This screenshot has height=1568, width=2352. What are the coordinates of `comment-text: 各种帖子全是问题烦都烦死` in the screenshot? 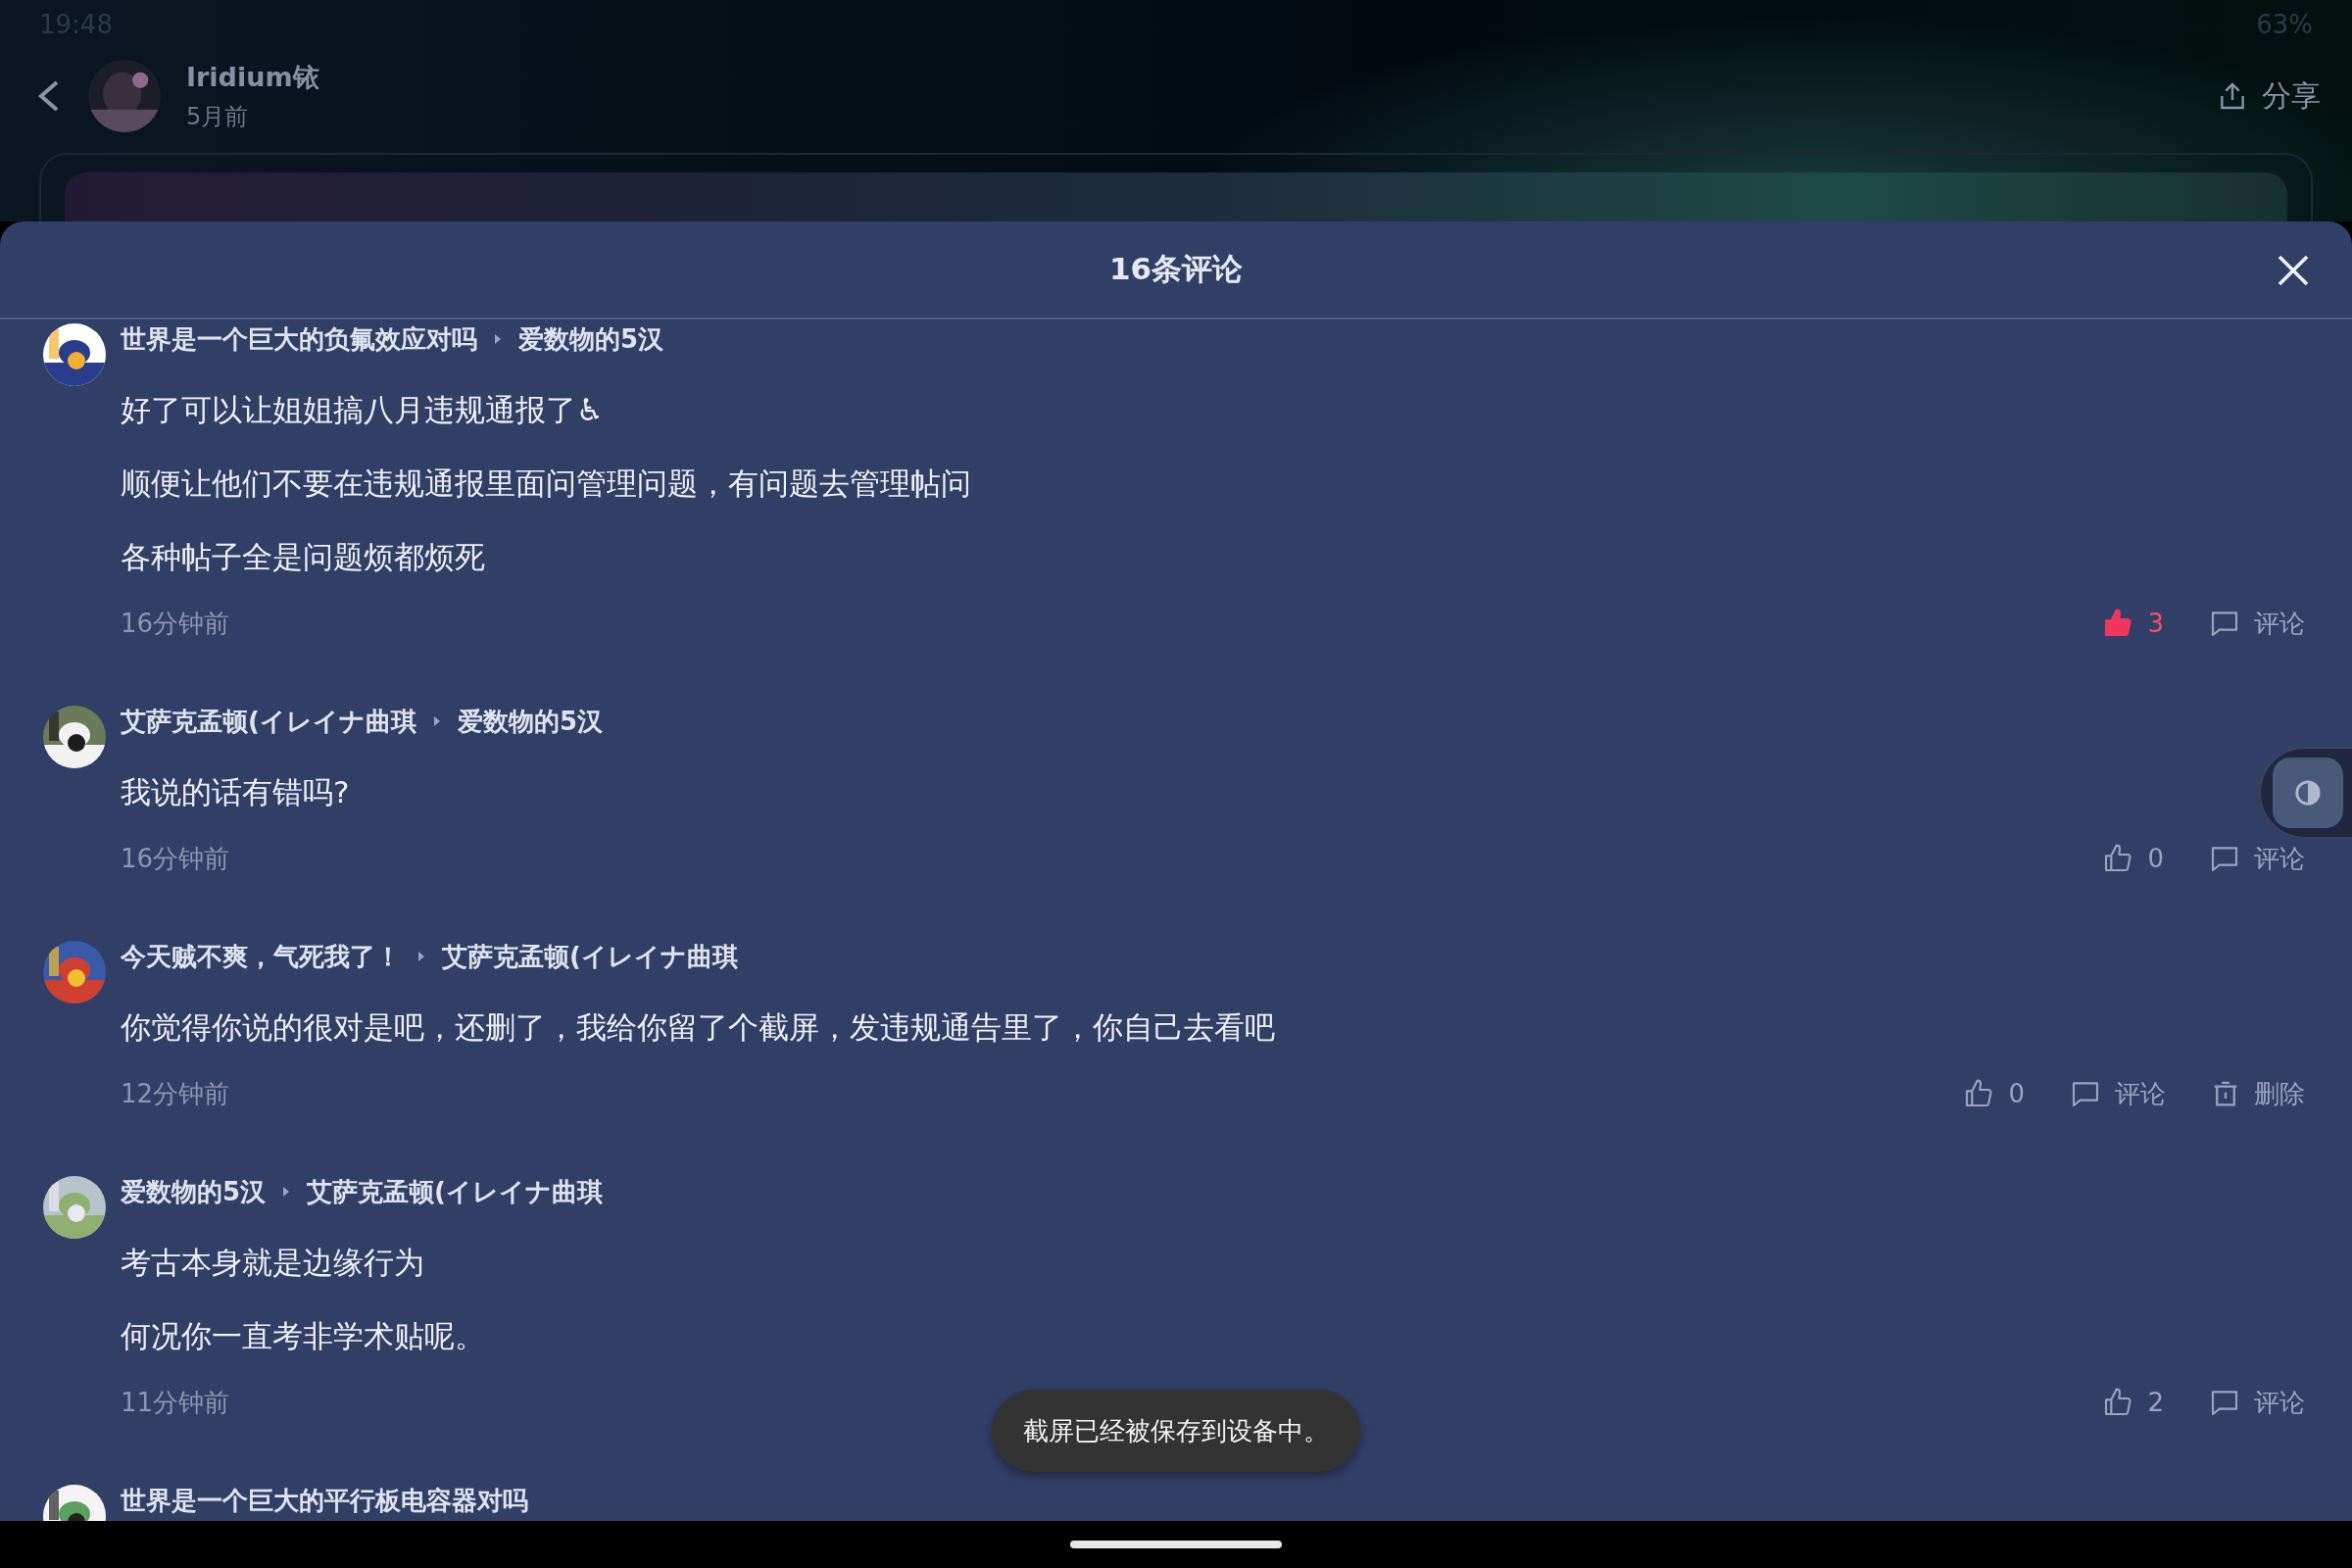 It's located at (303, 557).